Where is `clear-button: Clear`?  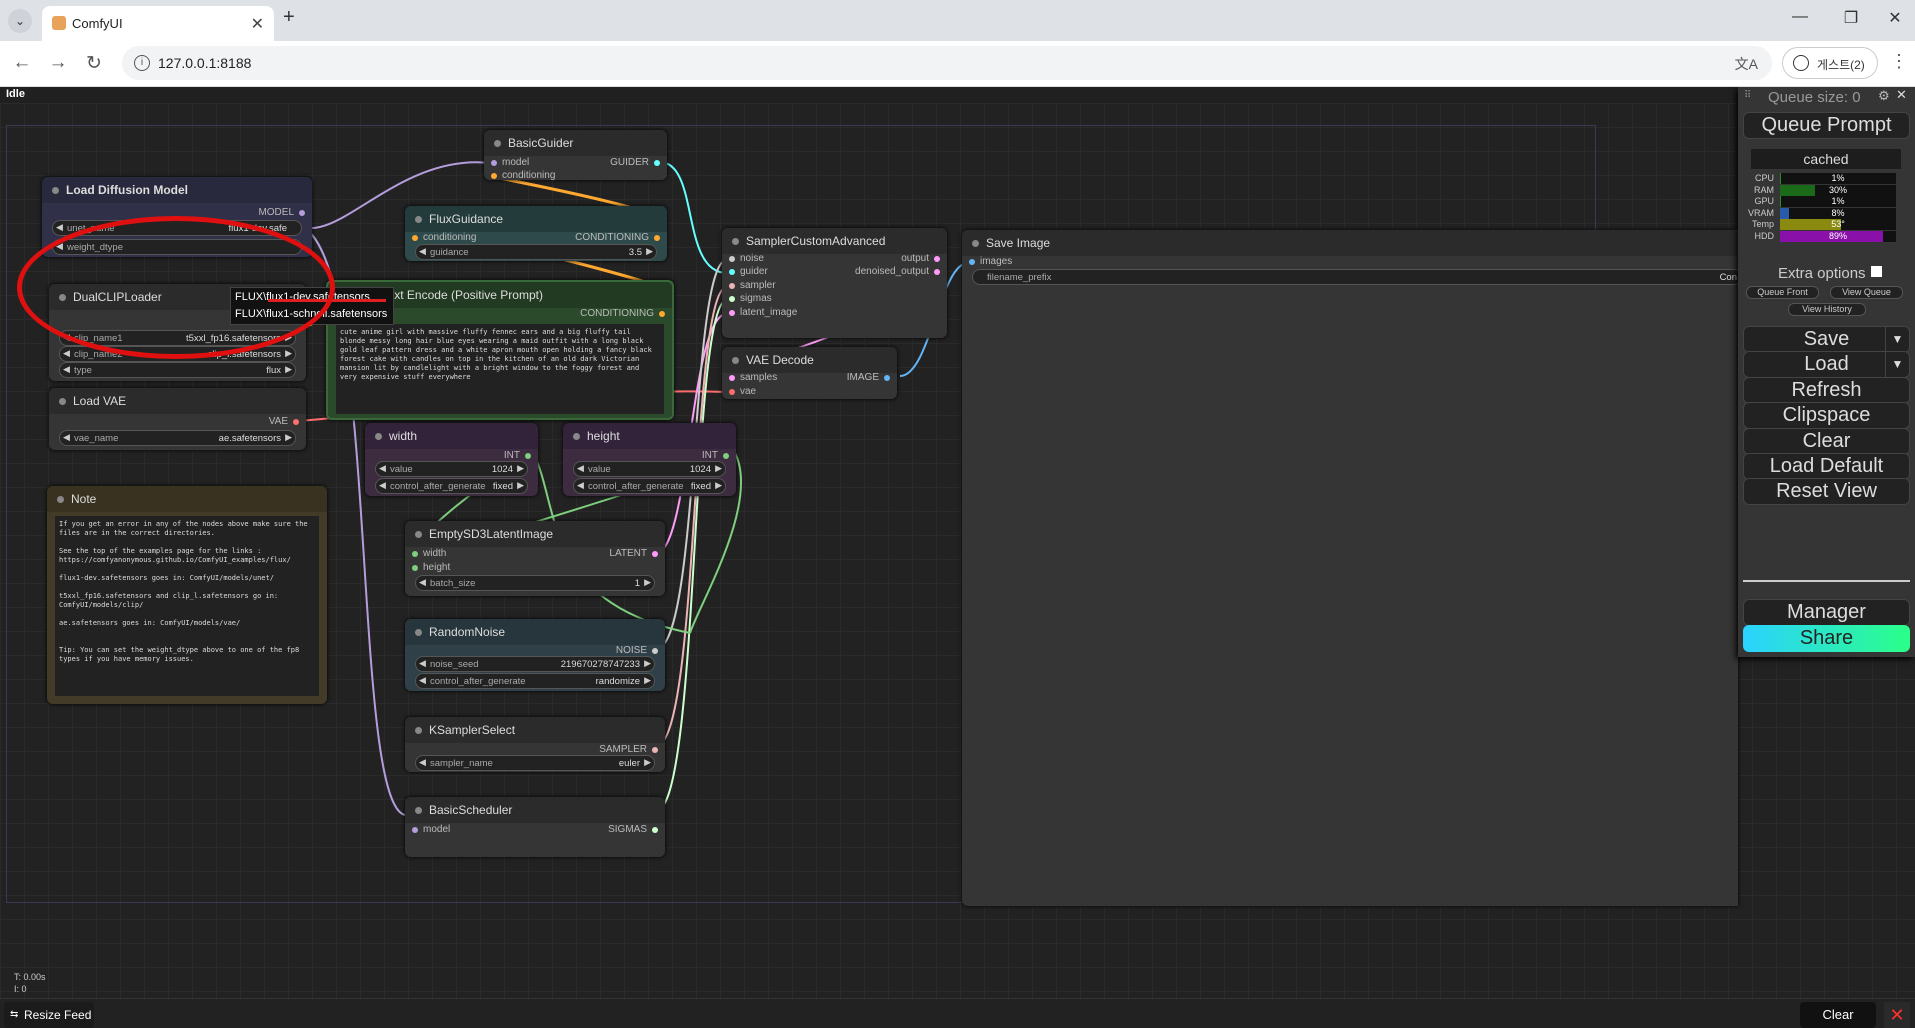 clear-button: Clear is located at coordinates (1826, 441).